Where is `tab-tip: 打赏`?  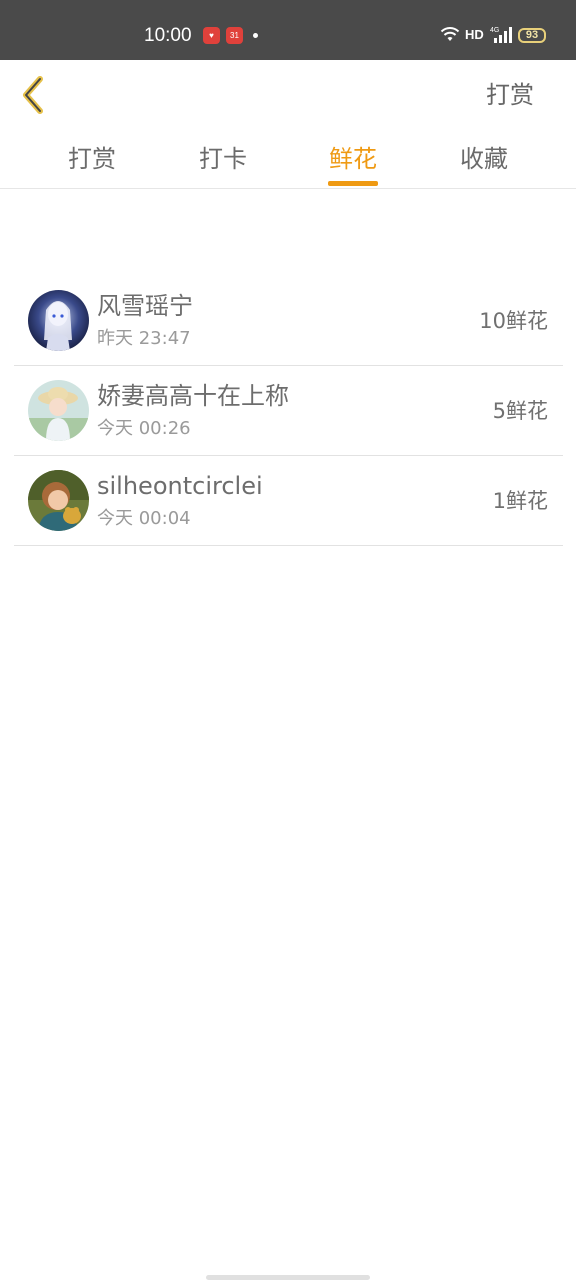 tab-tip: 打赏 is located at coordinates (92, 159).